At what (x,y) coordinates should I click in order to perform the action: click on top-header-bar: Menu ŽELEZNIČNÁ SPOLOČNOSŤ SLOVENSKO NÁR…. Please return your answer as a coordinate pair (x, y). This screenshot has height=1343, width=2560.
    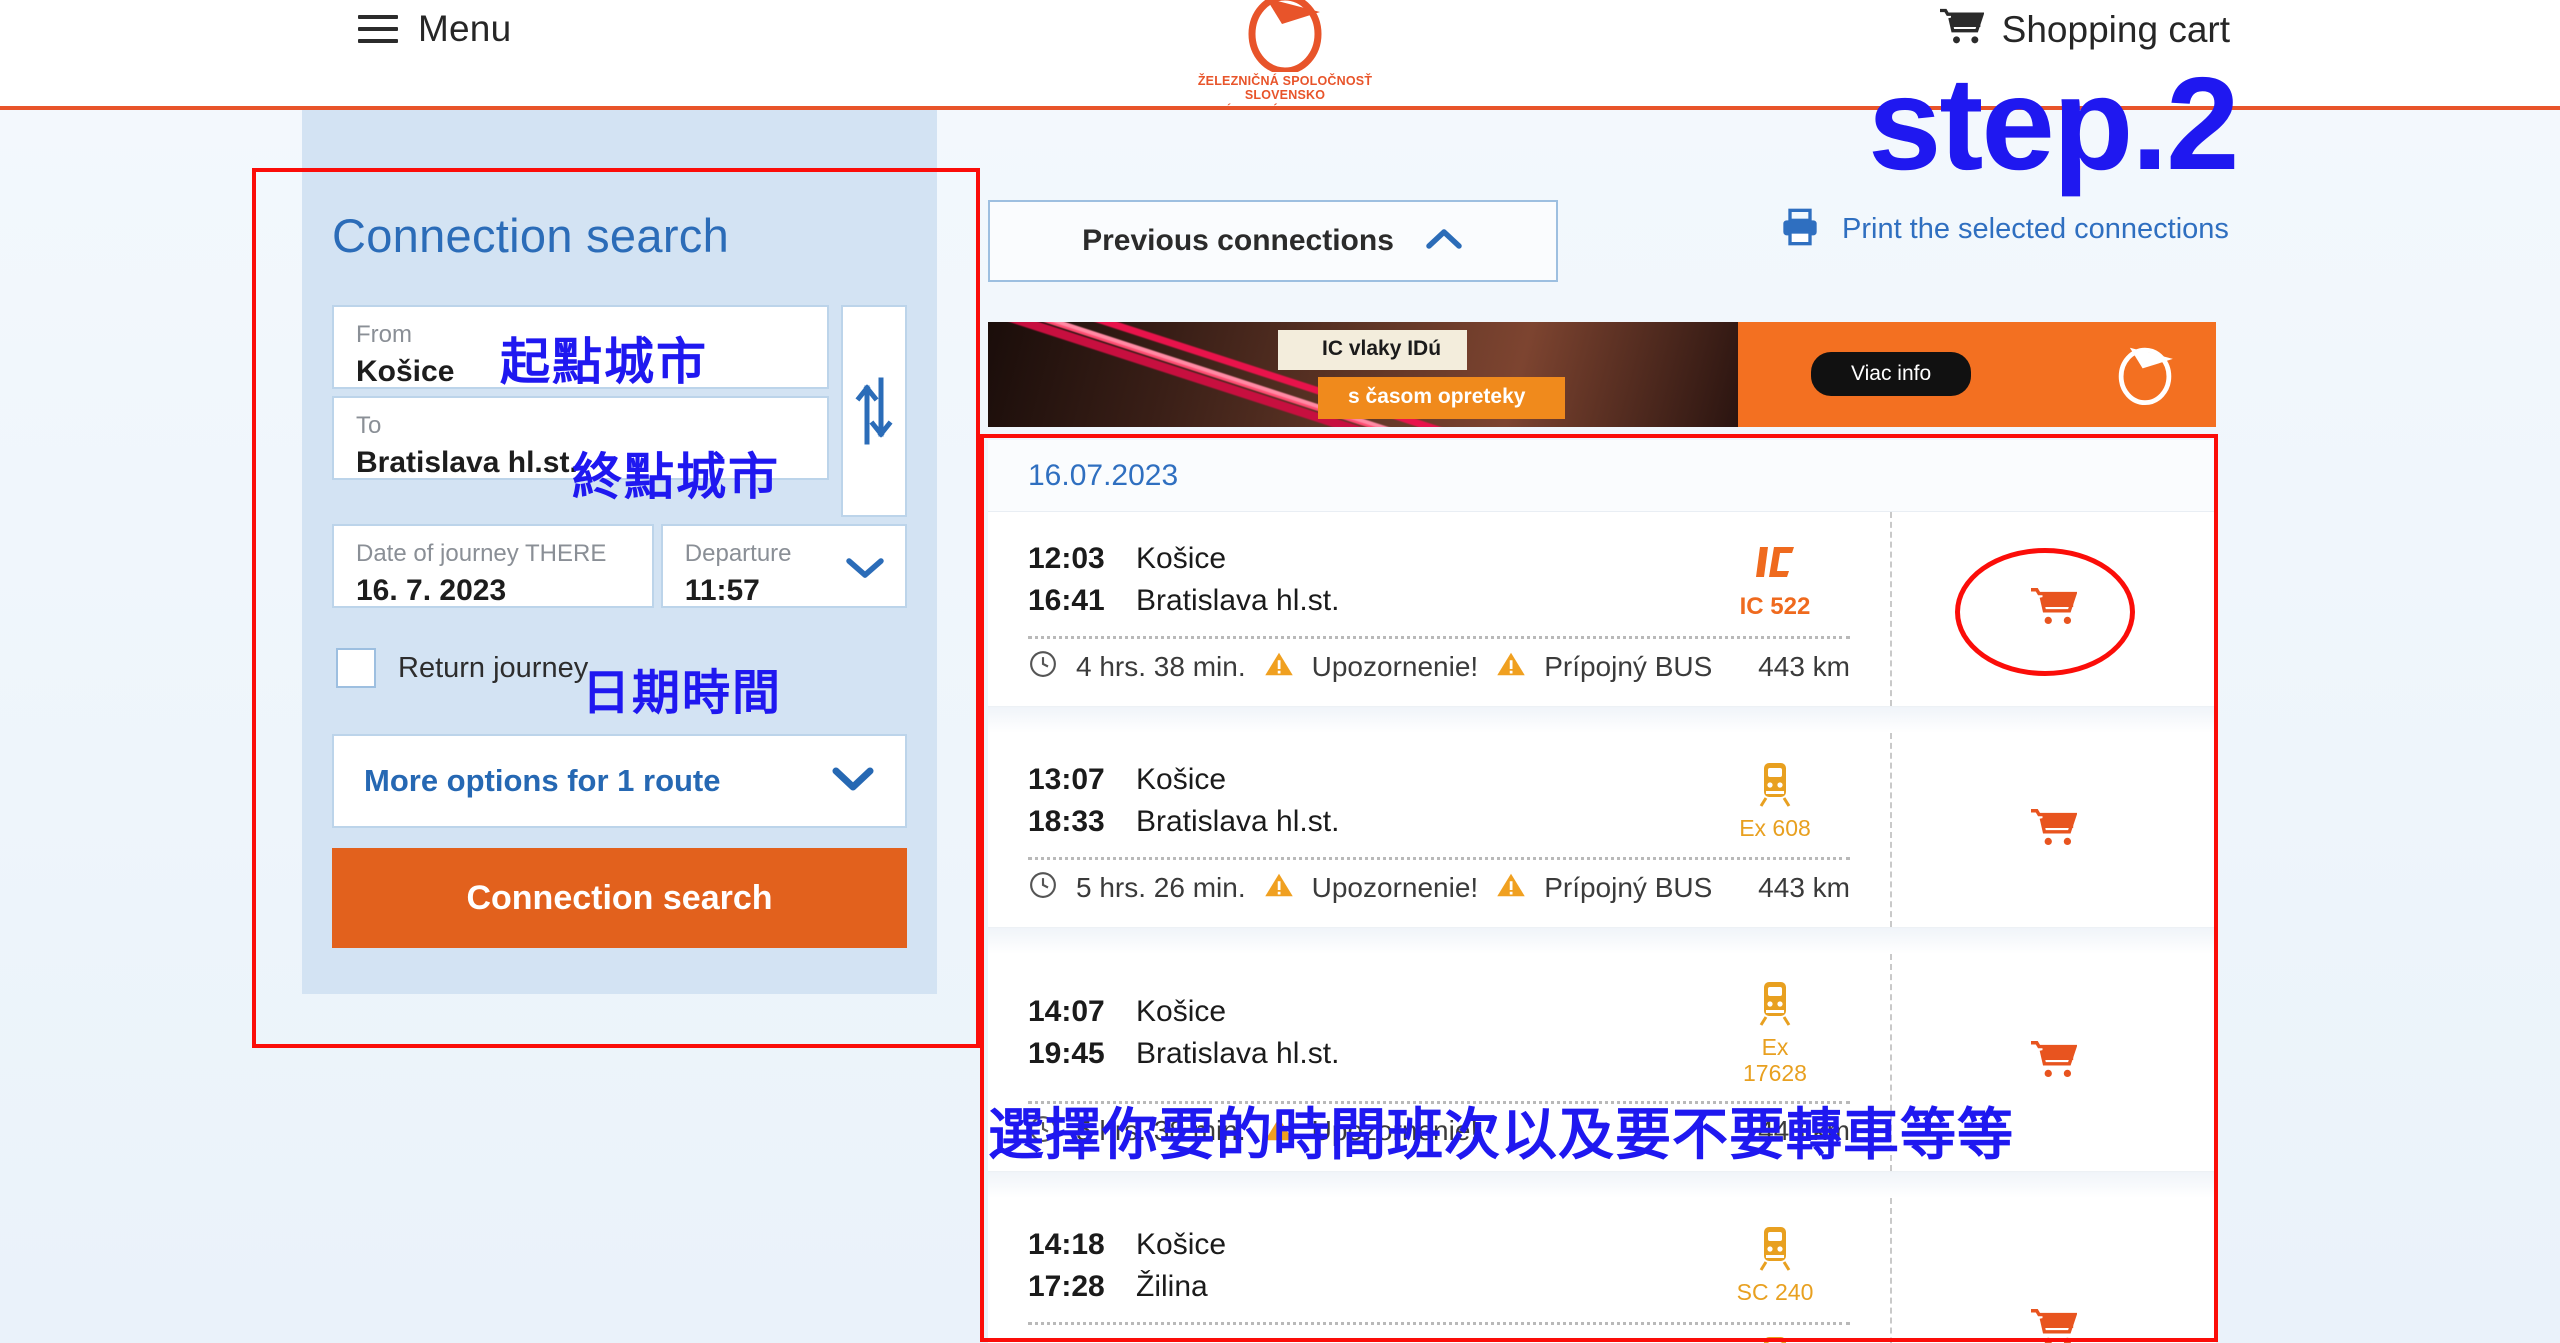
    Looking at the image, I should click on (1280, 59).